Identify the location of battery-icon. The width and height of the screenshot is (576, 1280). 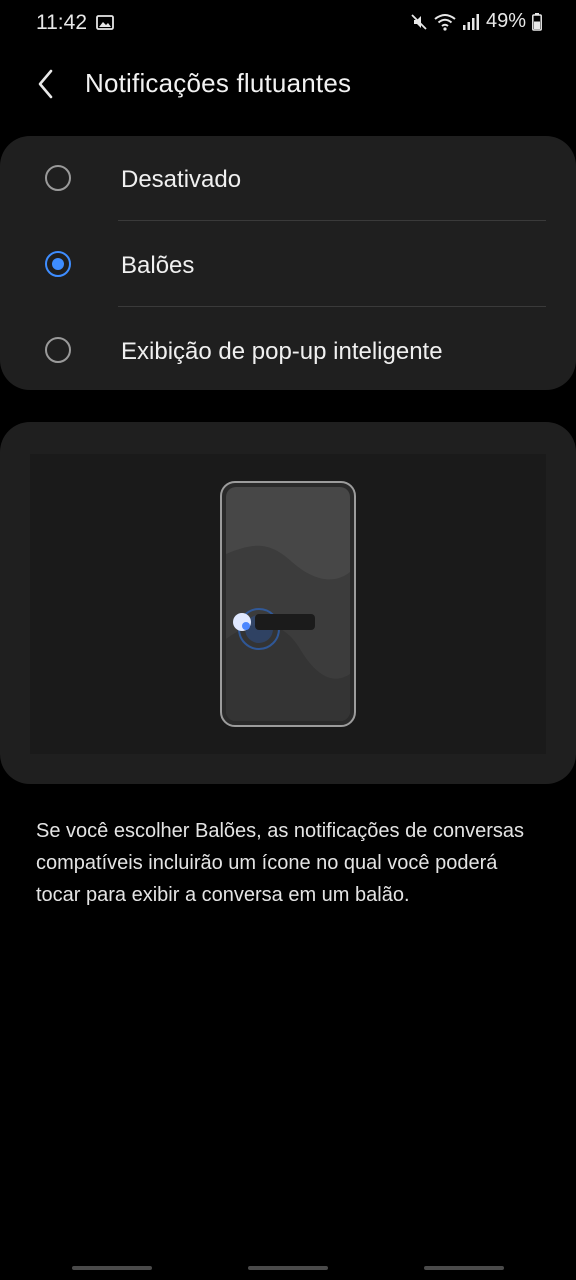
(537, 21).